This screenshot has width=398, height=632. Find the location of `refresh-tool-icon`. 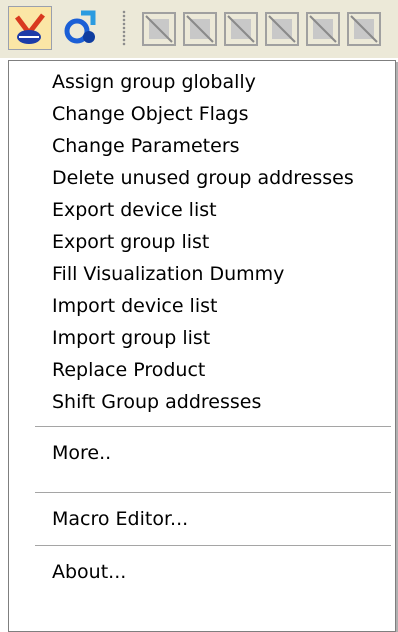

refresh-tool-icon is located at coordinates (80, 27).